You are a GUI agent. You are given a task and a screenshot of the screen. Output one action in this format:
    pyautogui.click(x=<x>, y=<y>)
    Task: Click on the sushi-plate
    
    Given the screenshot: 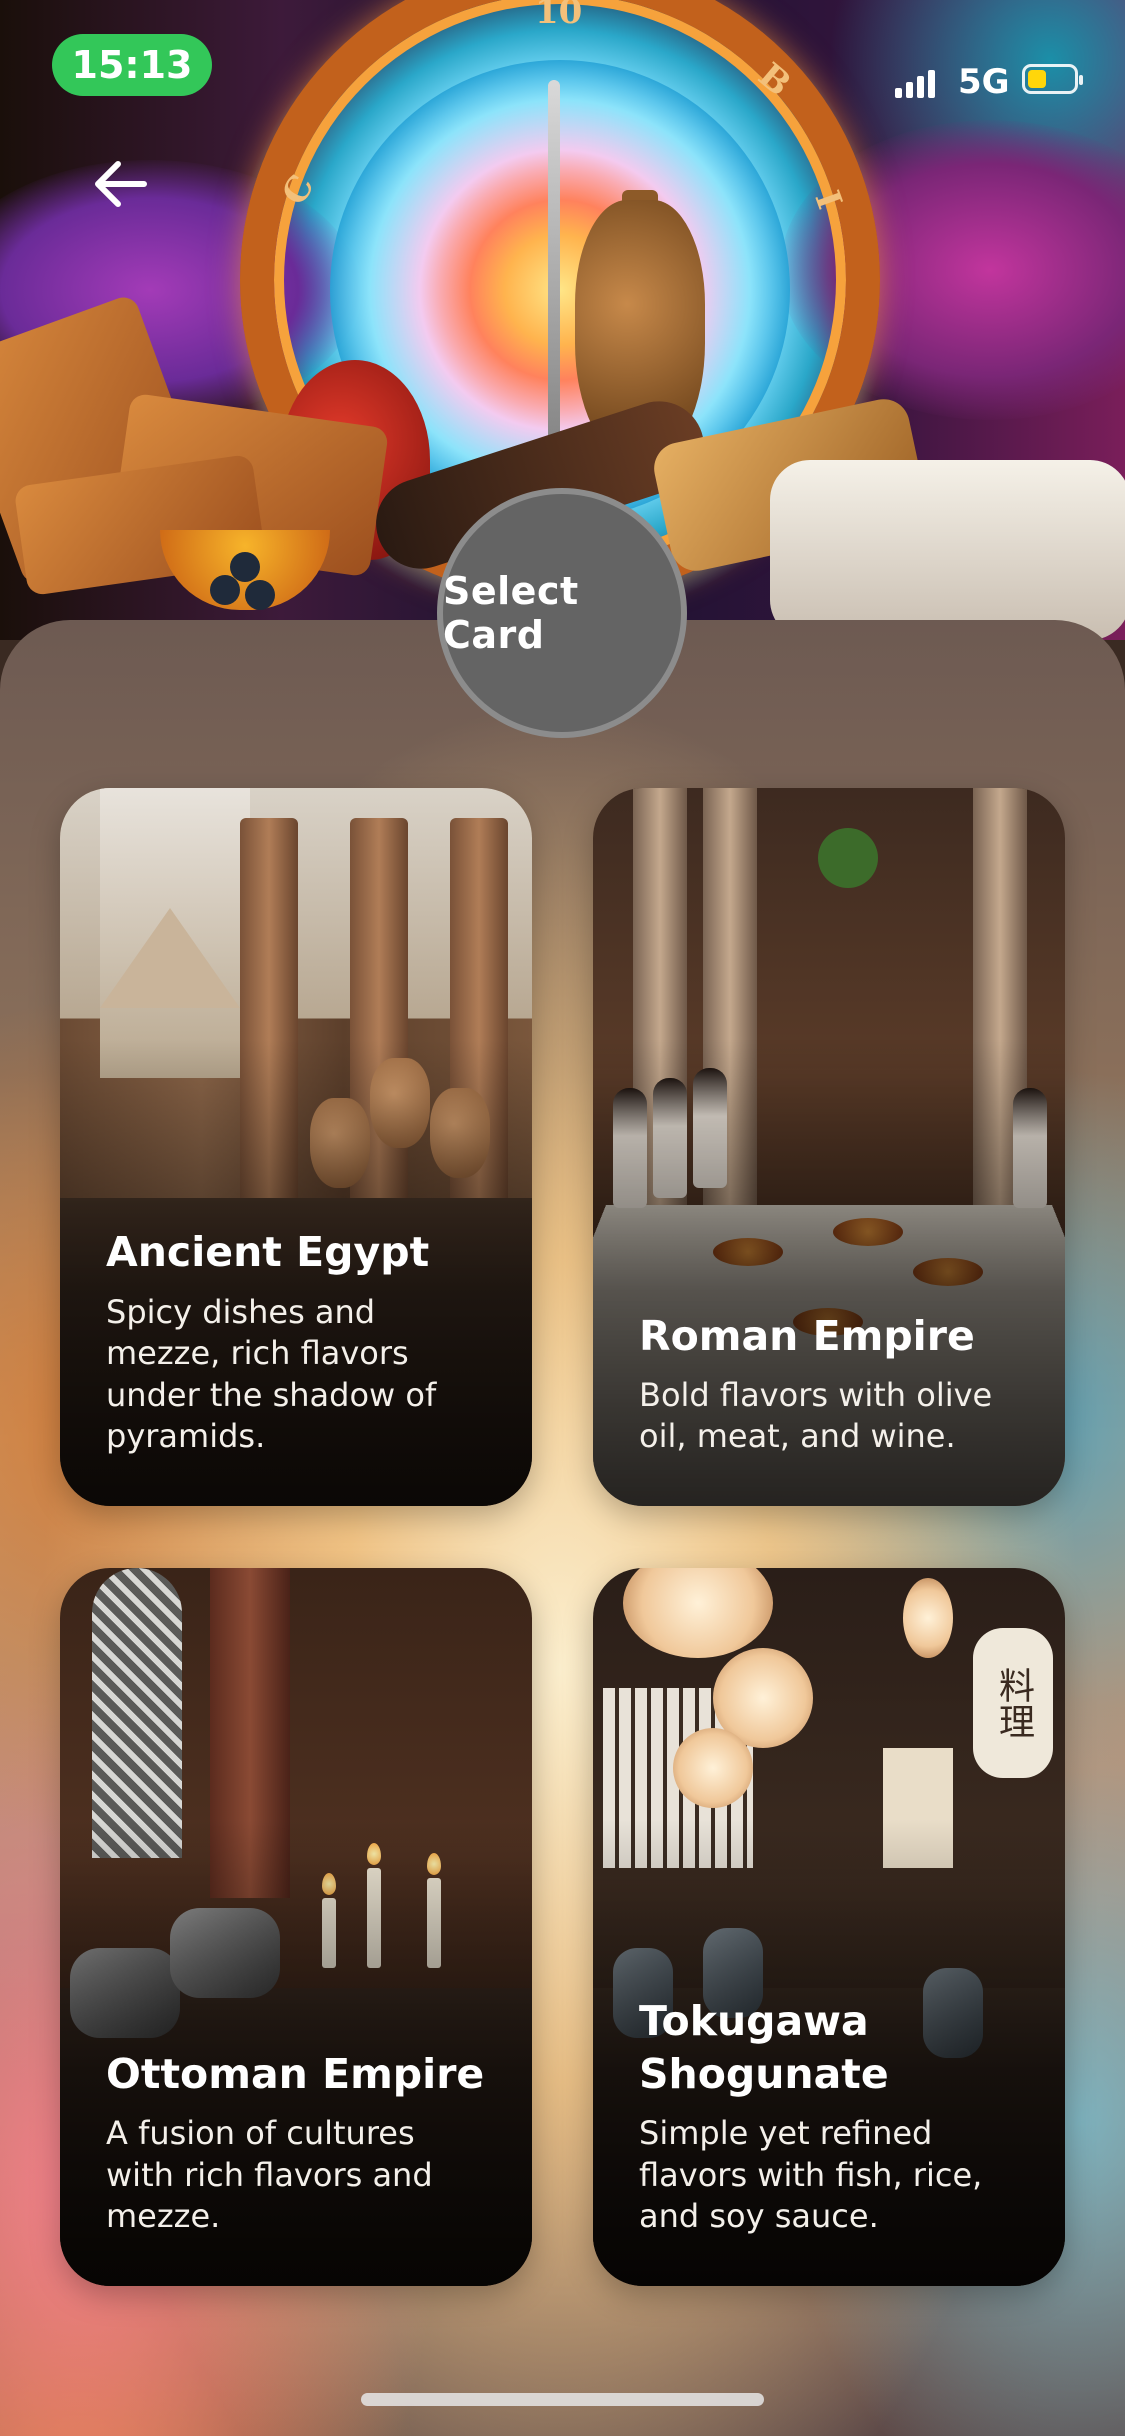 What is the action you would take?
    pyautogui.click(x=947, y=550)
    